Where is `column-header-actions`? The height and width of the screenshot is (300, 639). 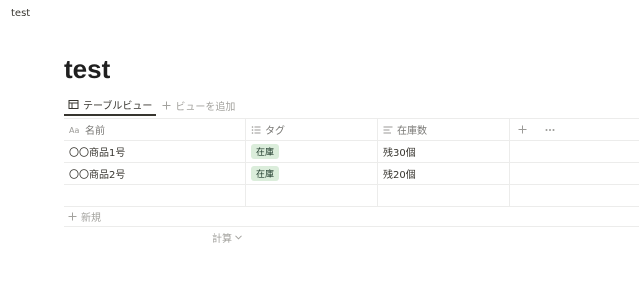 column-header-actions is located at coordinates (574, 129).